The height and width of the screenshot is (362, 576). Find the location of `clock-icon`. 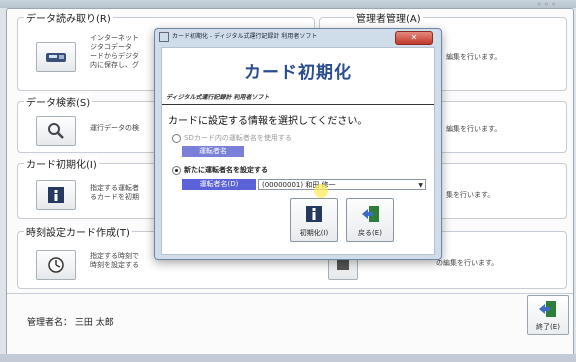

clock-icon is located at coordinates (56, 265).